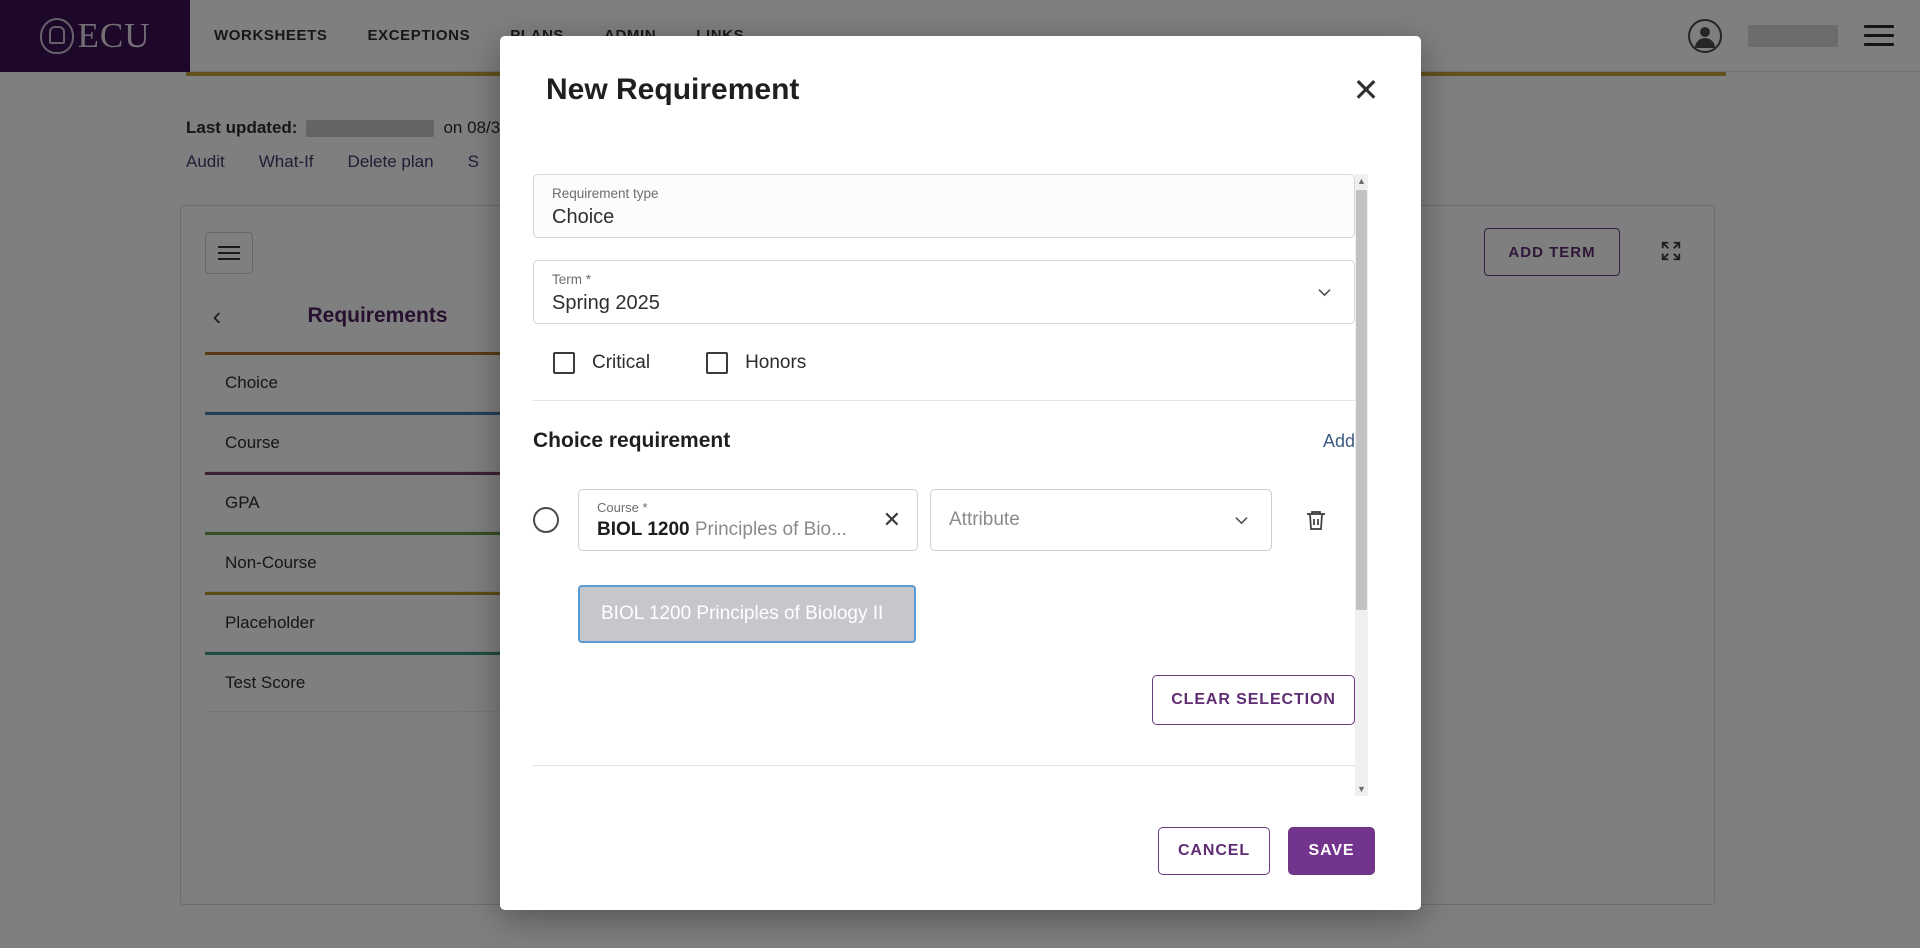 The image size is (1920, 948). I want to click on honors-checkbox: Honors, so click(756, 363).